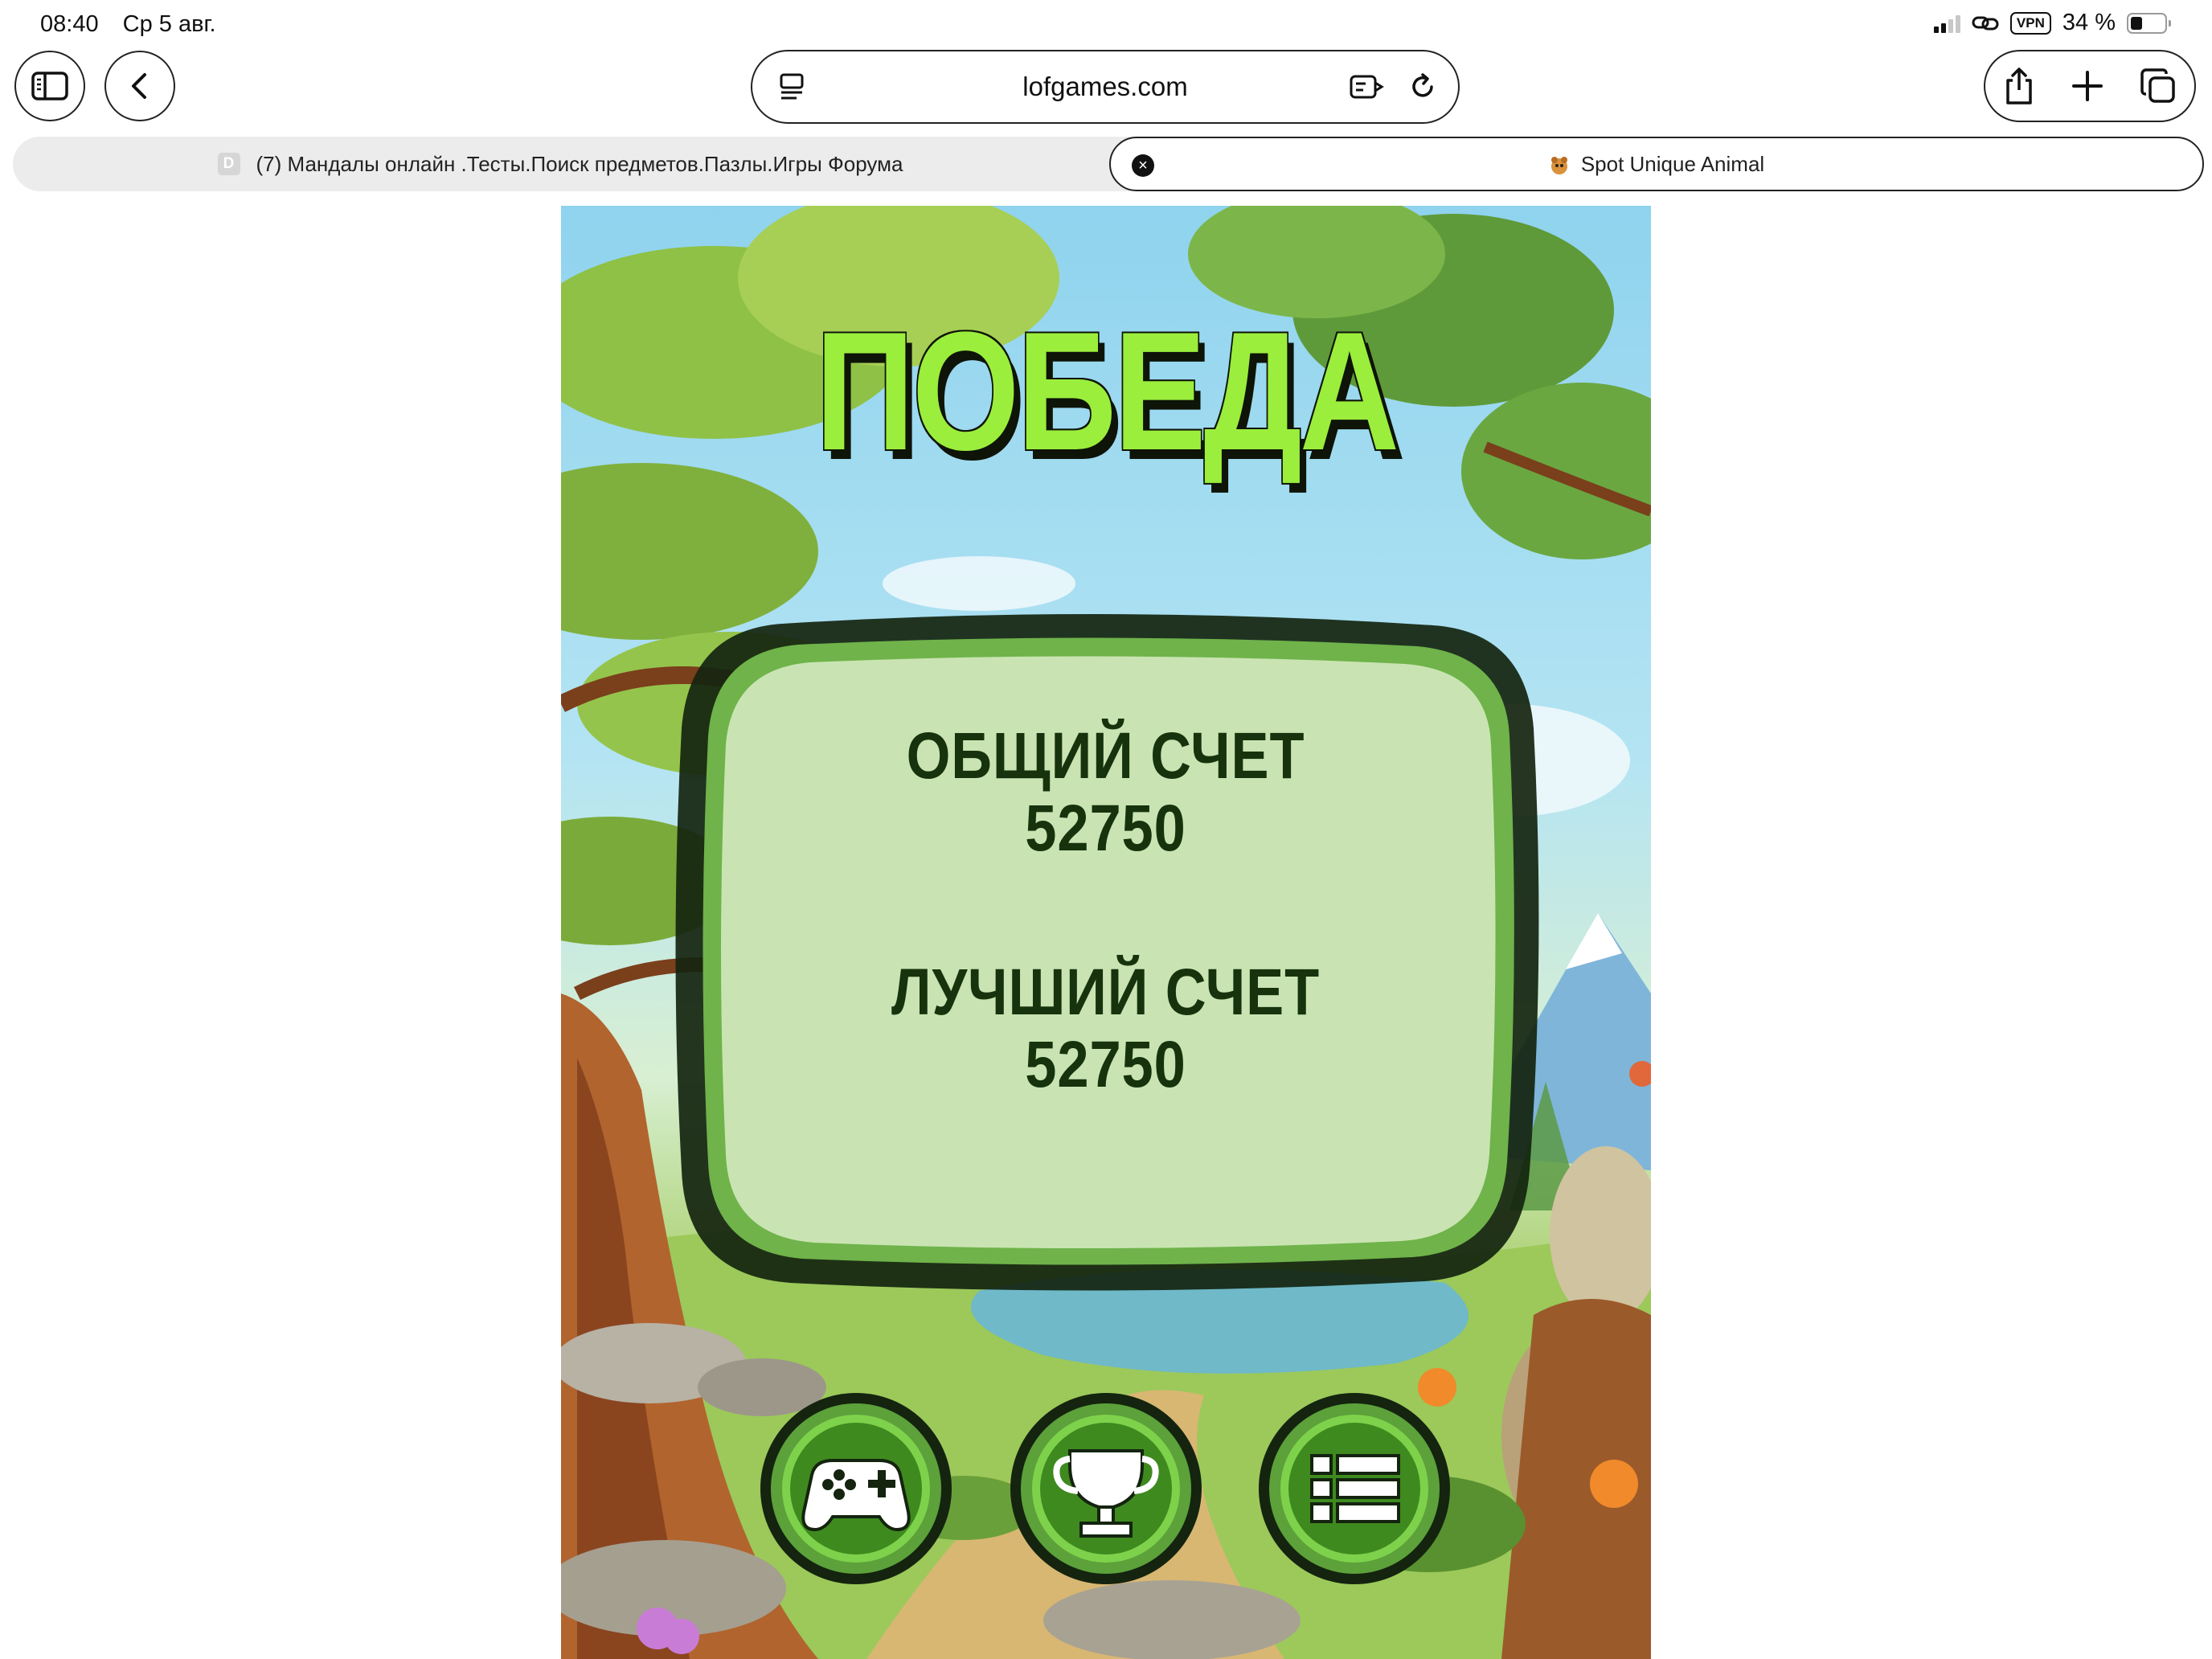 The width and height of the screenshot is (2212, 1659). I want to click on status-date: Ср 5 авг., so click(169, 24).